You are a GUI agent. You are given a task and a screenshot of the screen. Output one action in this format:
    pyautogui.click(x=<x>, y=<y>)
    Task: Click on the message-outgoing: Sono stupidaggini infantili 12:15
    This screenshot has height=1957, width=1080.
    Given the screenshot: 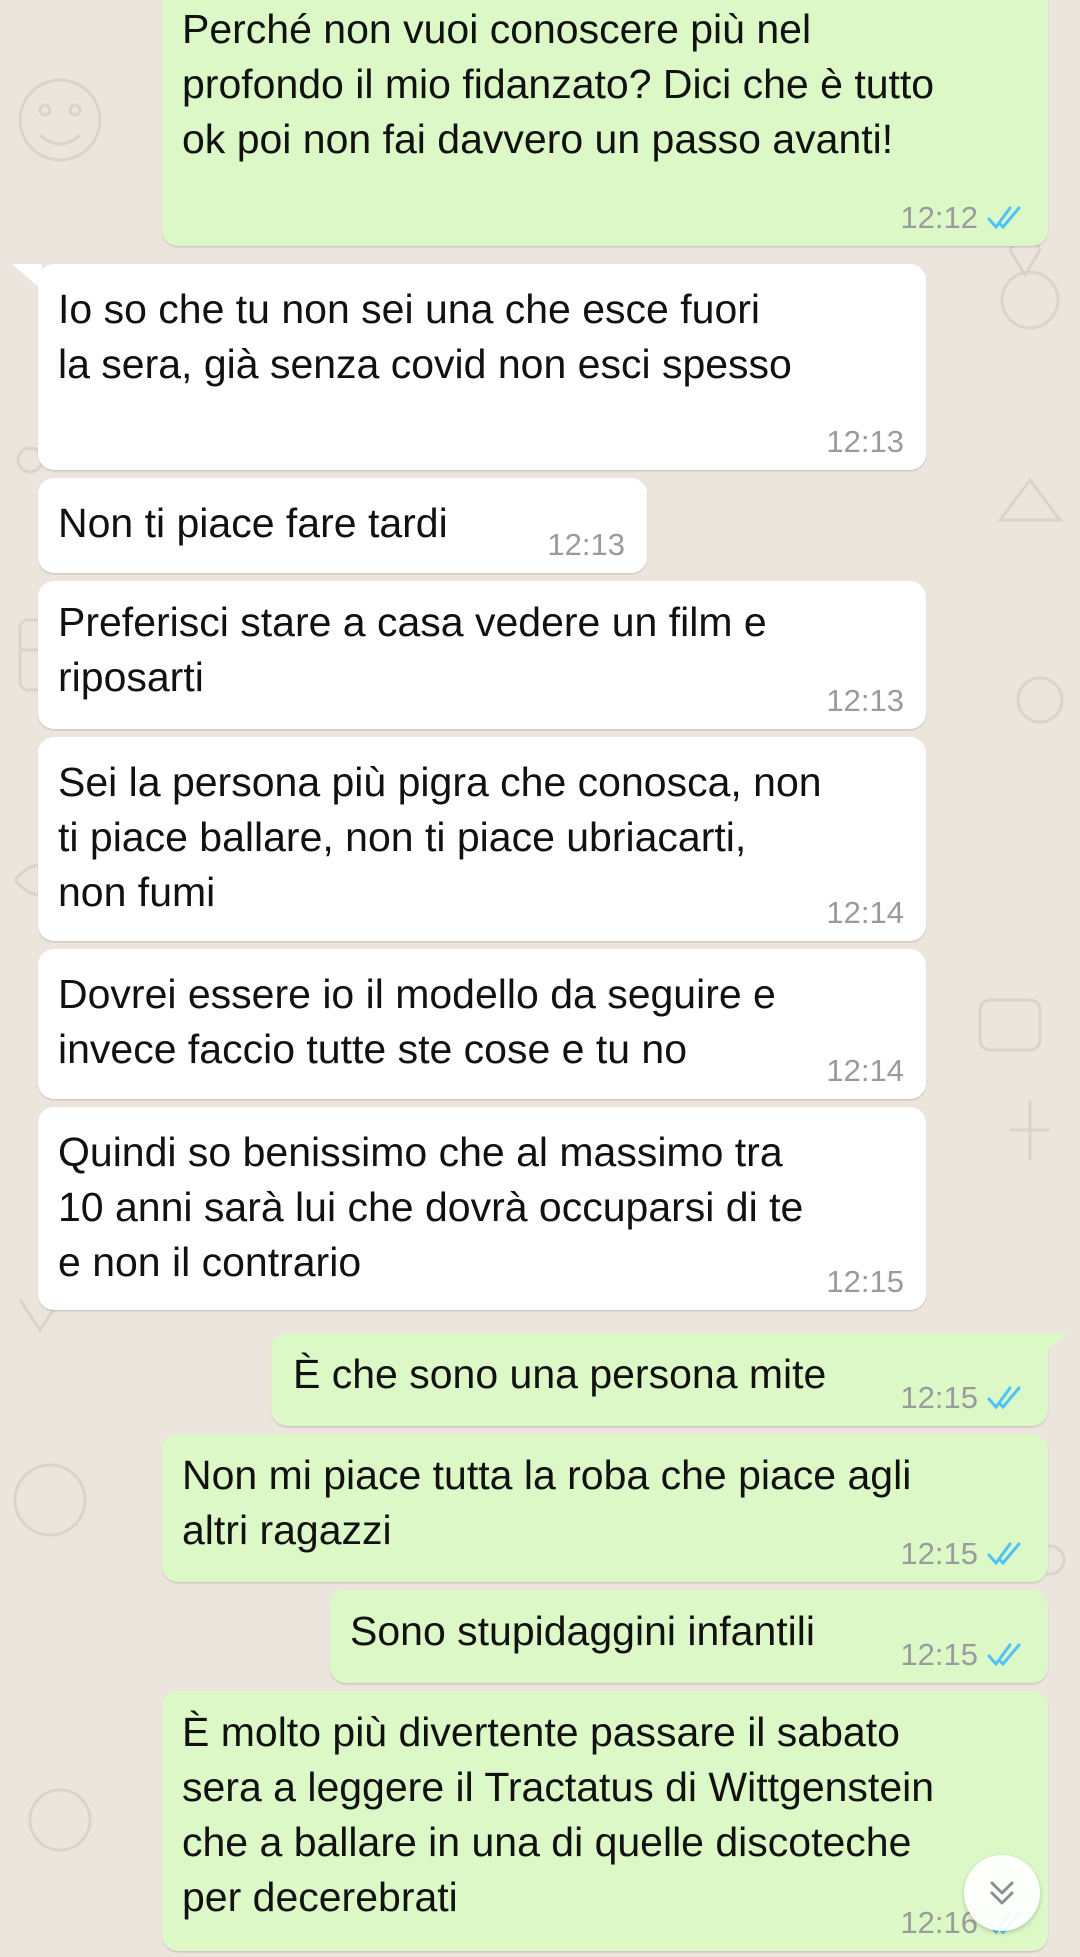 What is the action you would take?
    pyautogui.click(x=689, y=1636)
    